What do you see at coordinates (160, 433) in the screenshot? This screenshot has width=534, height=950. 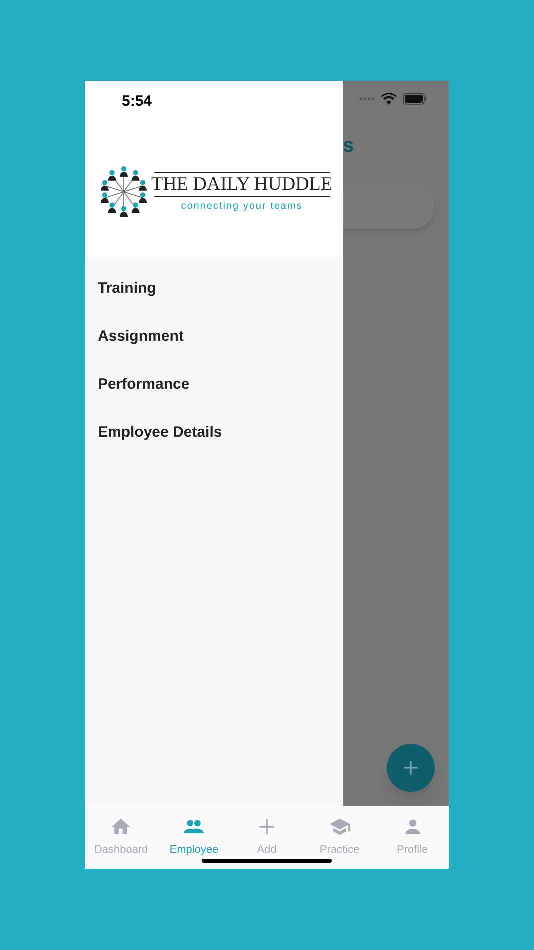 I see `drawer-menu-item: Employee Details` at bounding box center [160, 433].